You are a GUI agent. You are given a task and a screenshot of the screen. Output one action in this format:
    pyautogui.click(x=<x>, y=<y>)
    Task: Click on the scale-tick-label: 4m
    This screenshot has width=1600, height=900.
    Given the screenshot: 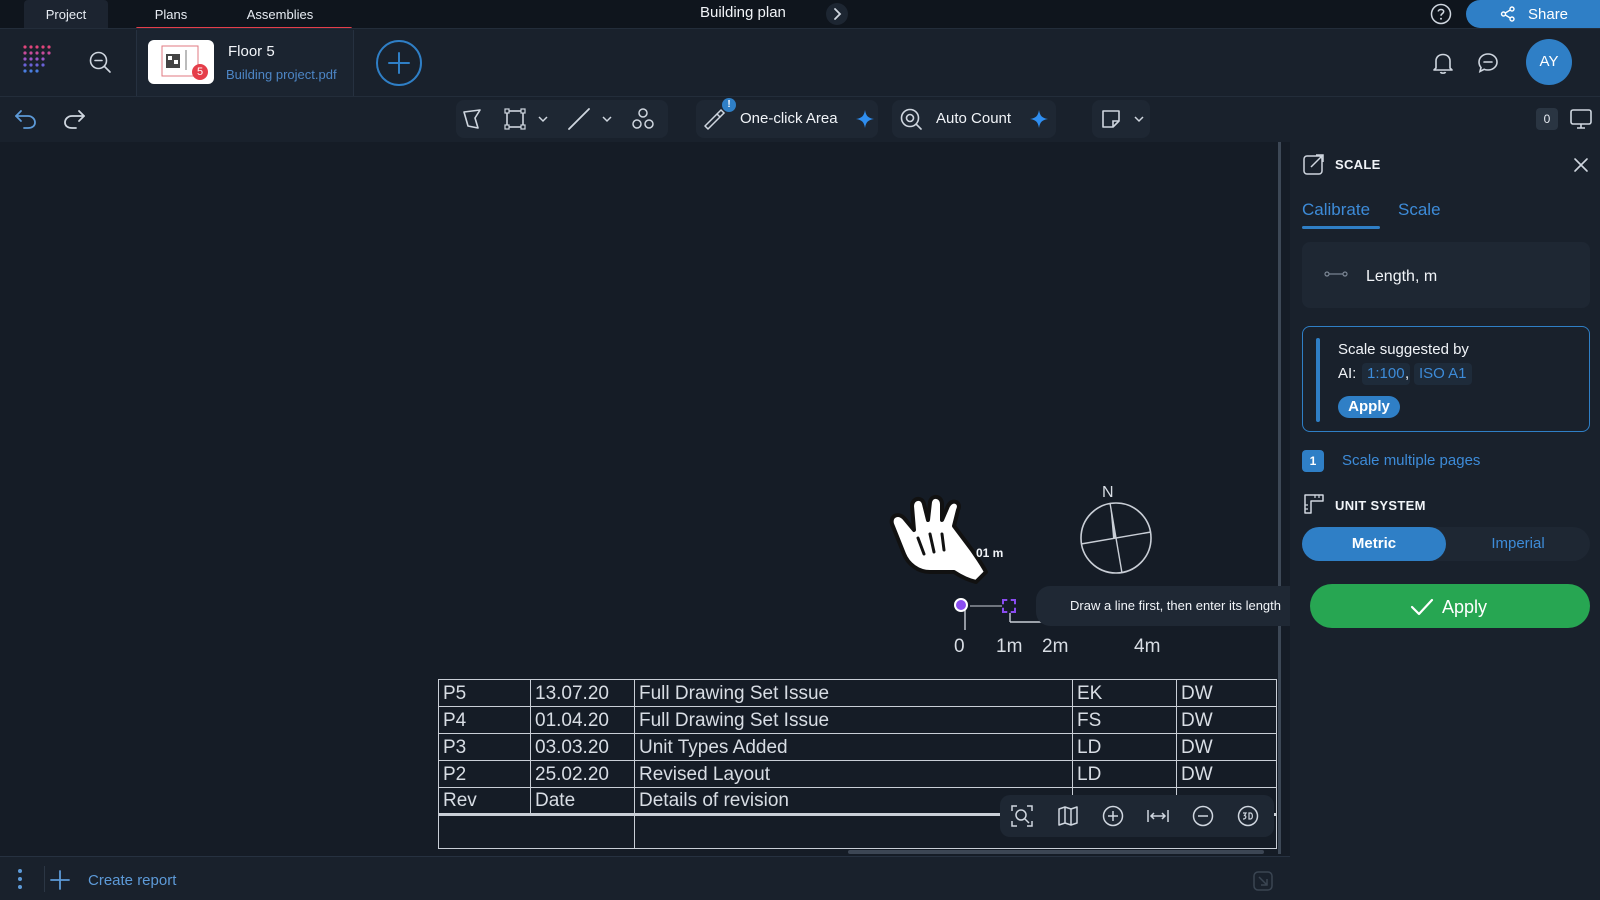 What is the action you would take?
    pyautogui.click(x=1147, y=646)
    